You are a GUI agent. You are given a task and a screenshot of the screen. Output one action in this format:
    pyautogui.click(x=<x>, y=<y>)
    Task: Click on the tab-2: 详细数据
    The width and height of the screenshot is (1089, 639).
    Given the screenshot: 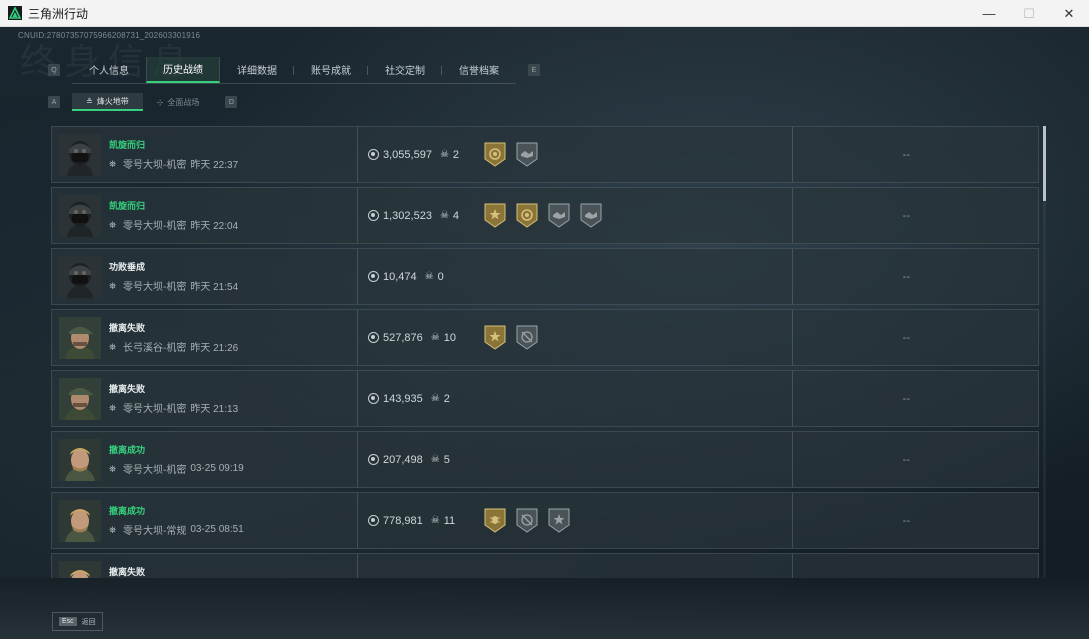 What is the action you would take?
    pyautogui.click(x=257, y=70)
    